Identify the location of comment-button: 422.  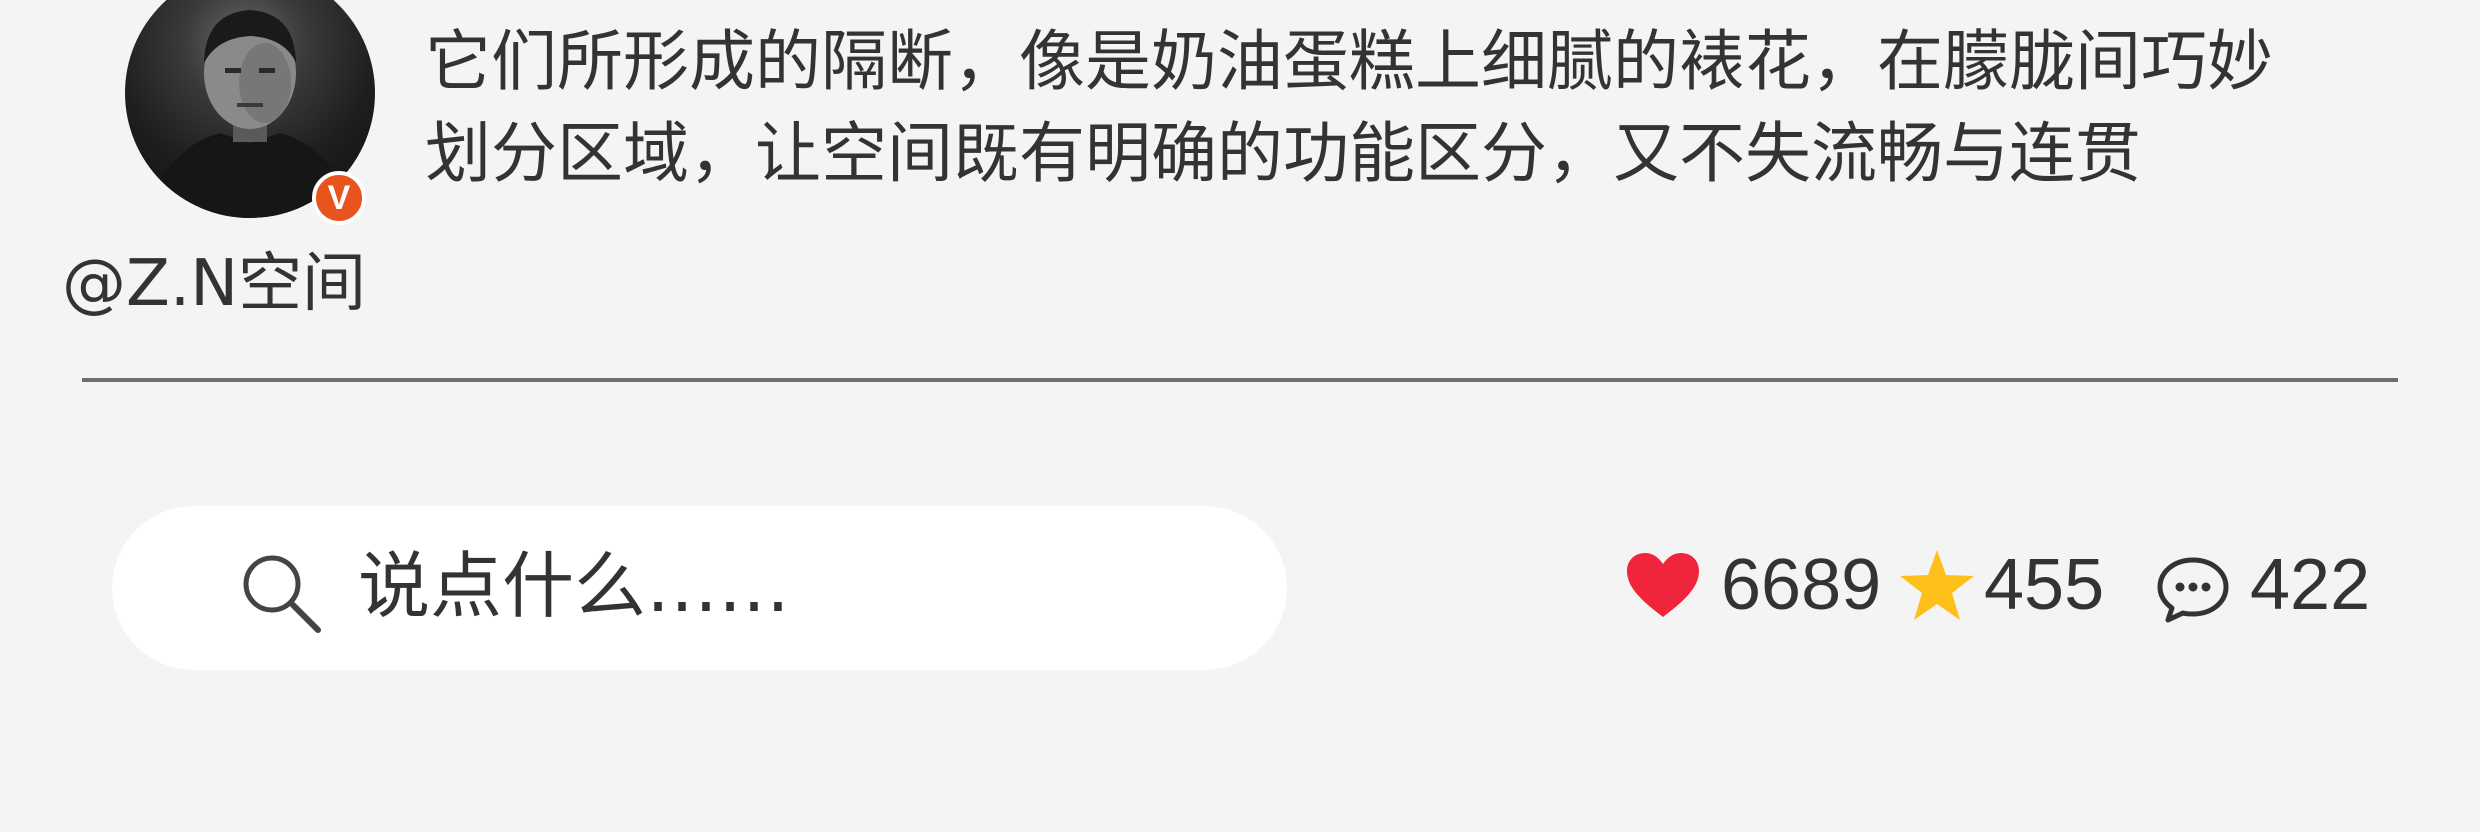
(2263, 585).